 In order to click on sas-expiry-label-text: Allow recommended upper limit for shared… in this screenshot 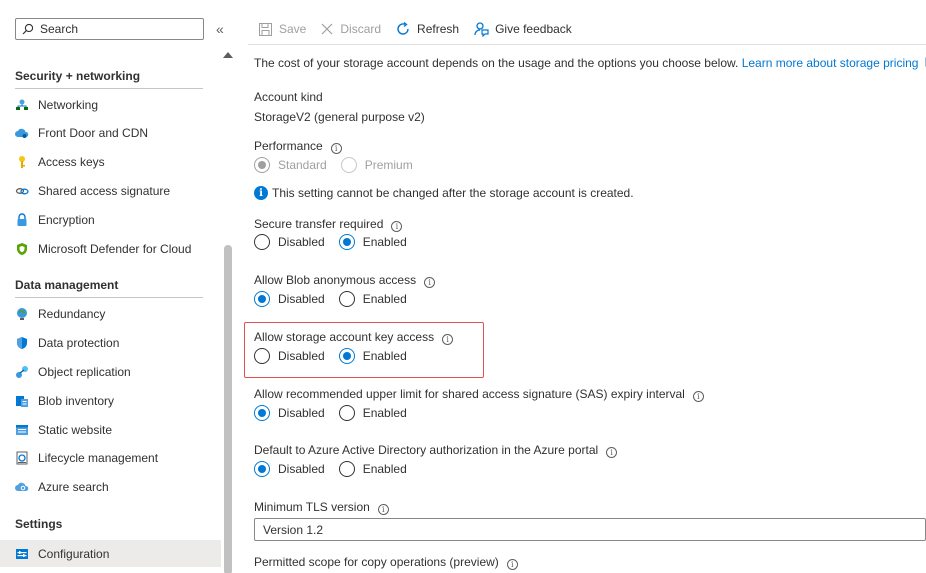, I will do `click(469, 394)`.